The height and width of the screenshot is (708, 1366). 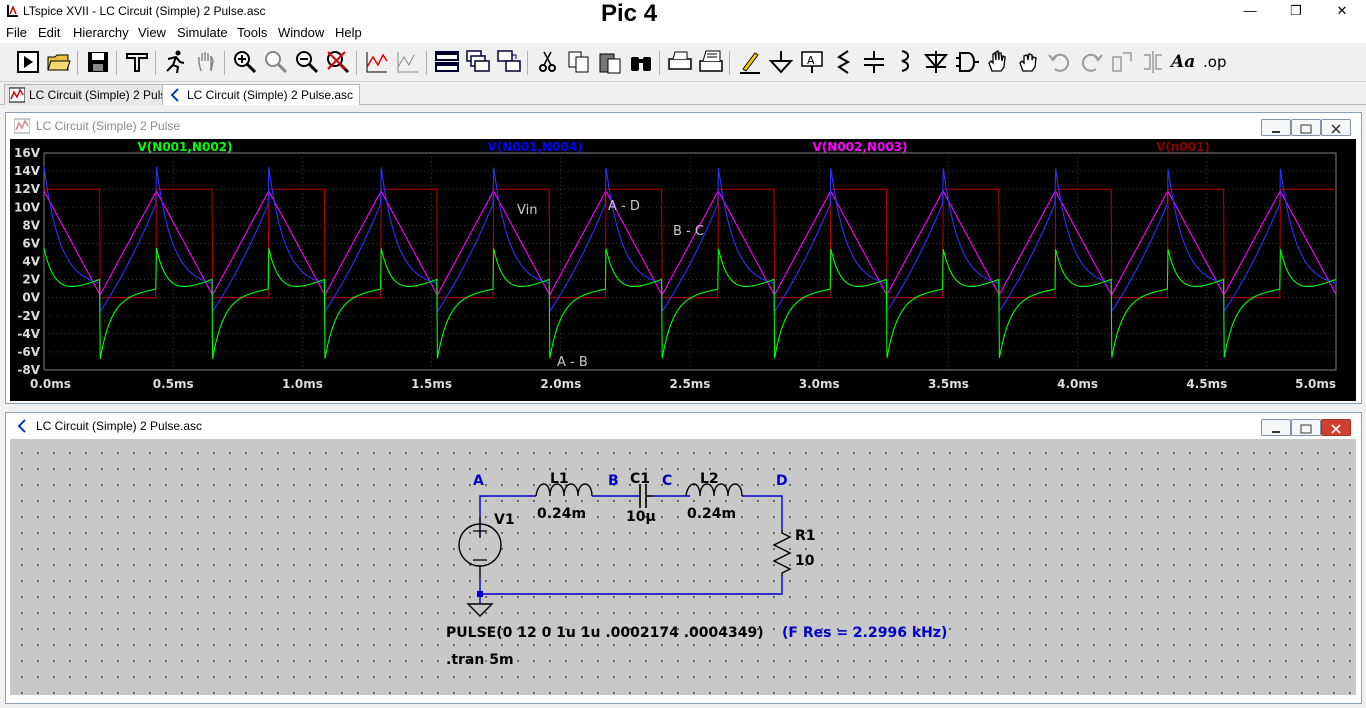 I want to click on l1-value: 0.24m, so click(x=561, y=514).